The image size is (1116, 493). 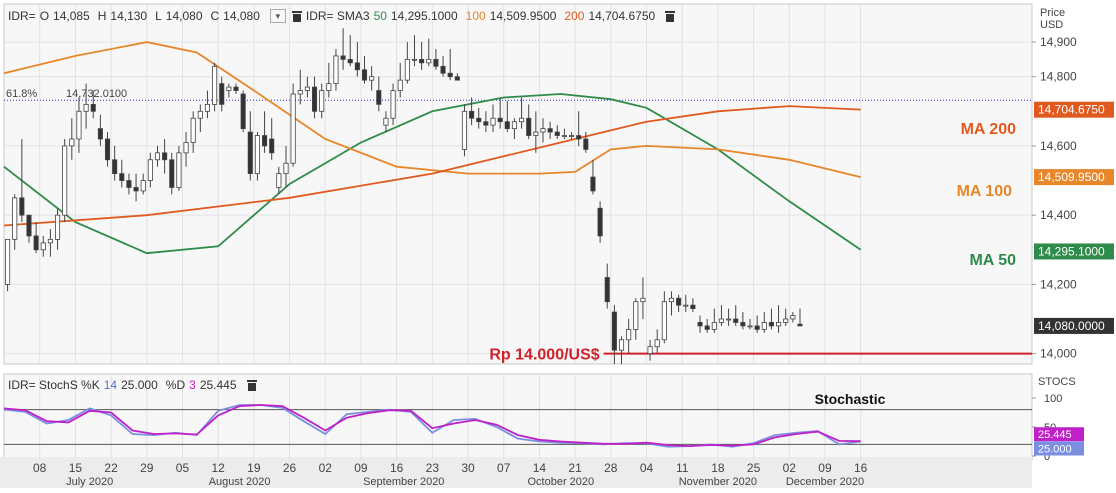 I want to click on sma2-period: 100, so click(x=475, y=16).